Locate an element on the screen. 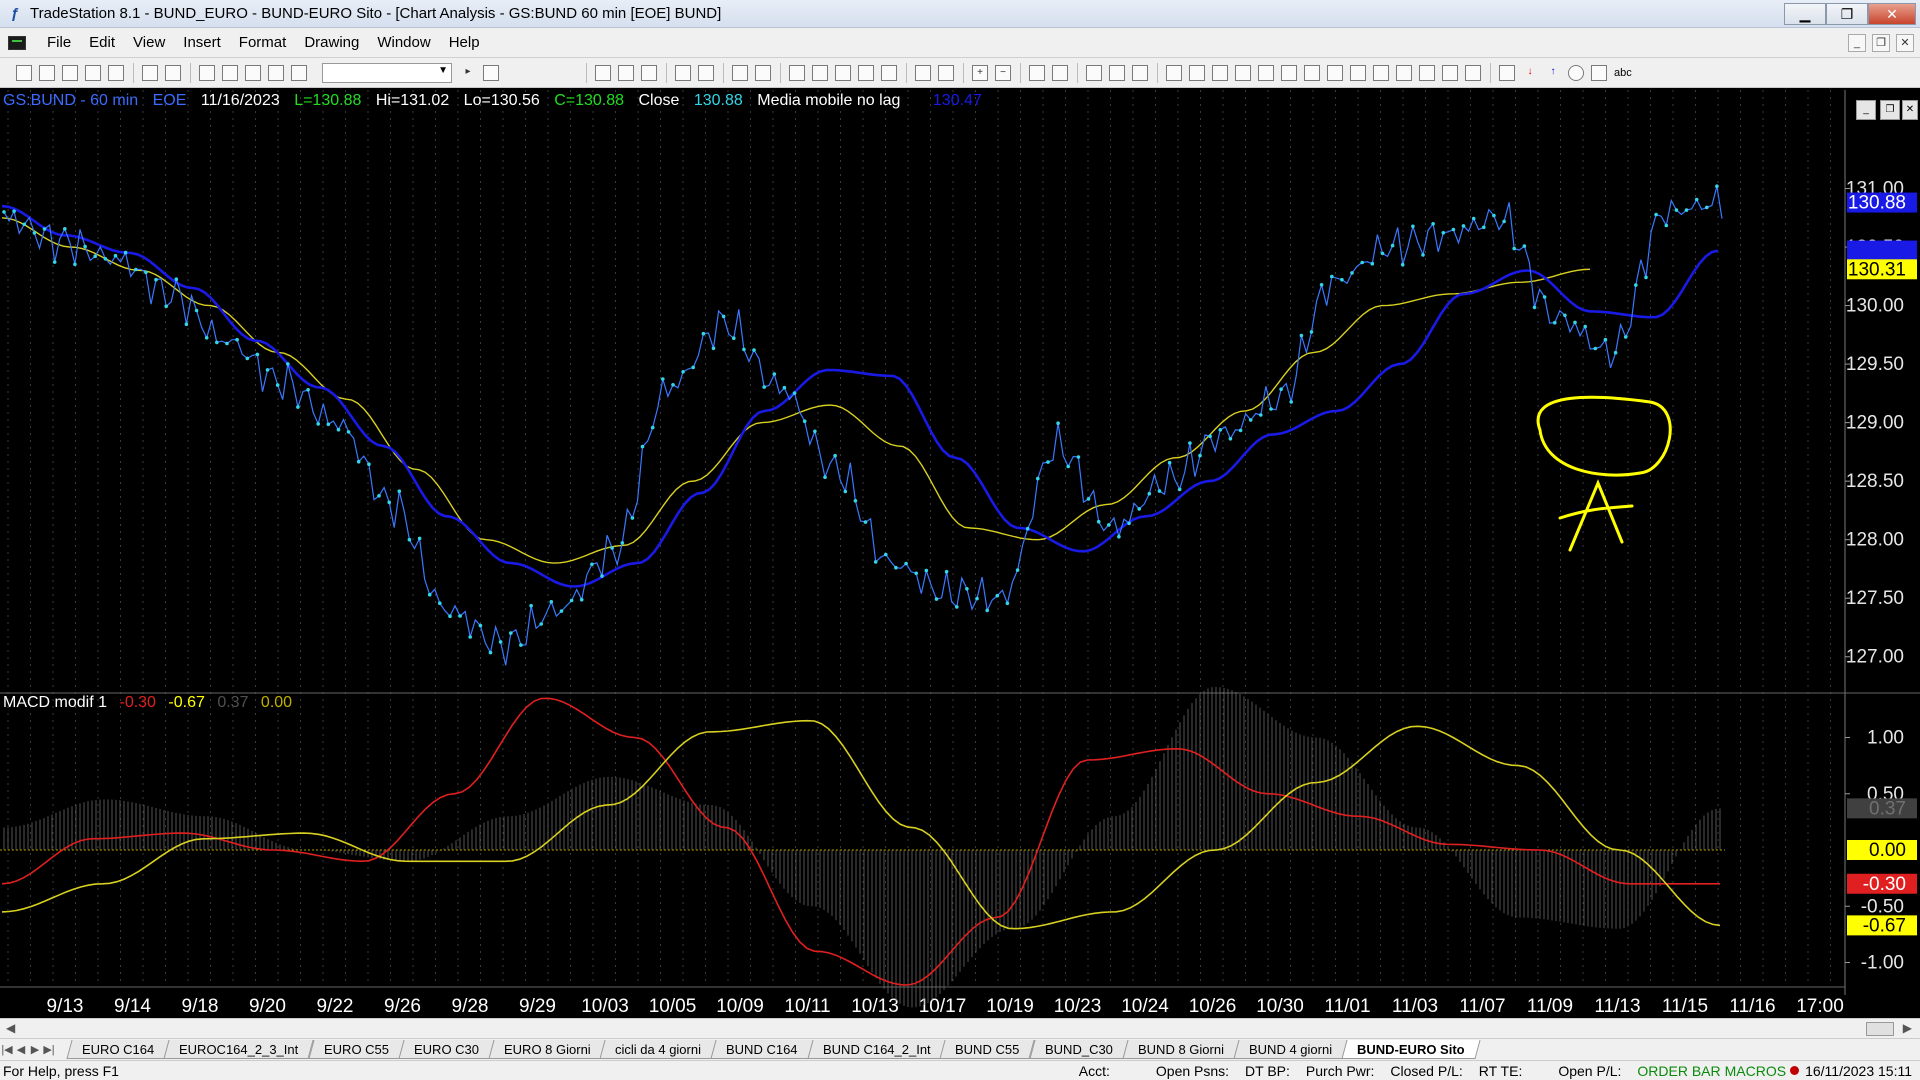 The height and width of the screenshot is (1080, 1920). new-icon is located at coordinates (24, 72).